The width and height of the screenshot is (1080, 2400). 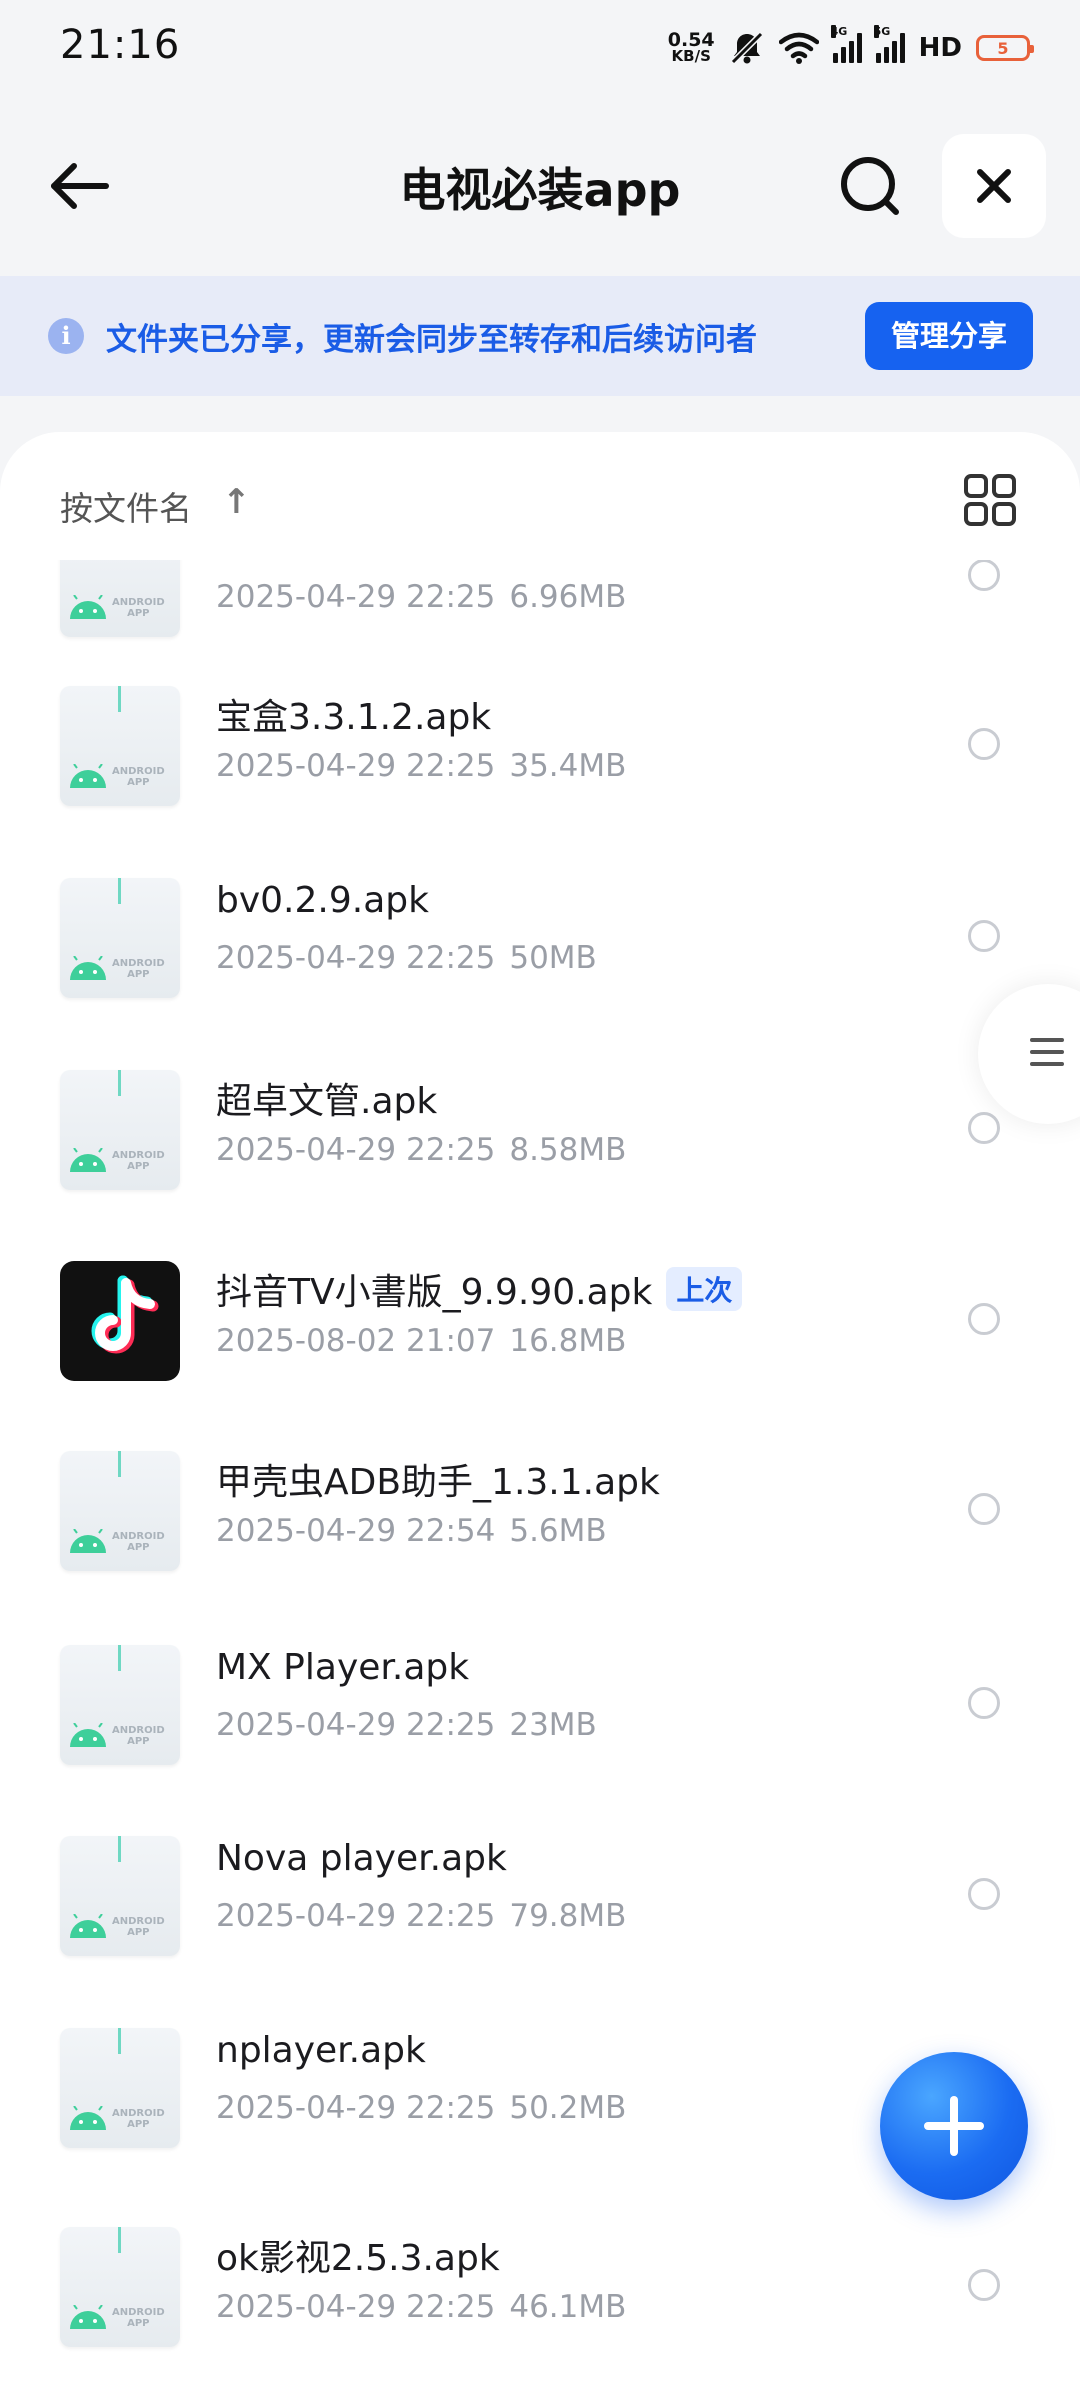 I want to click on share-notice-banner: i 文件夹已分享，更新会同步至转存和后续访问者 管理分享, so click(x=540, y=336).